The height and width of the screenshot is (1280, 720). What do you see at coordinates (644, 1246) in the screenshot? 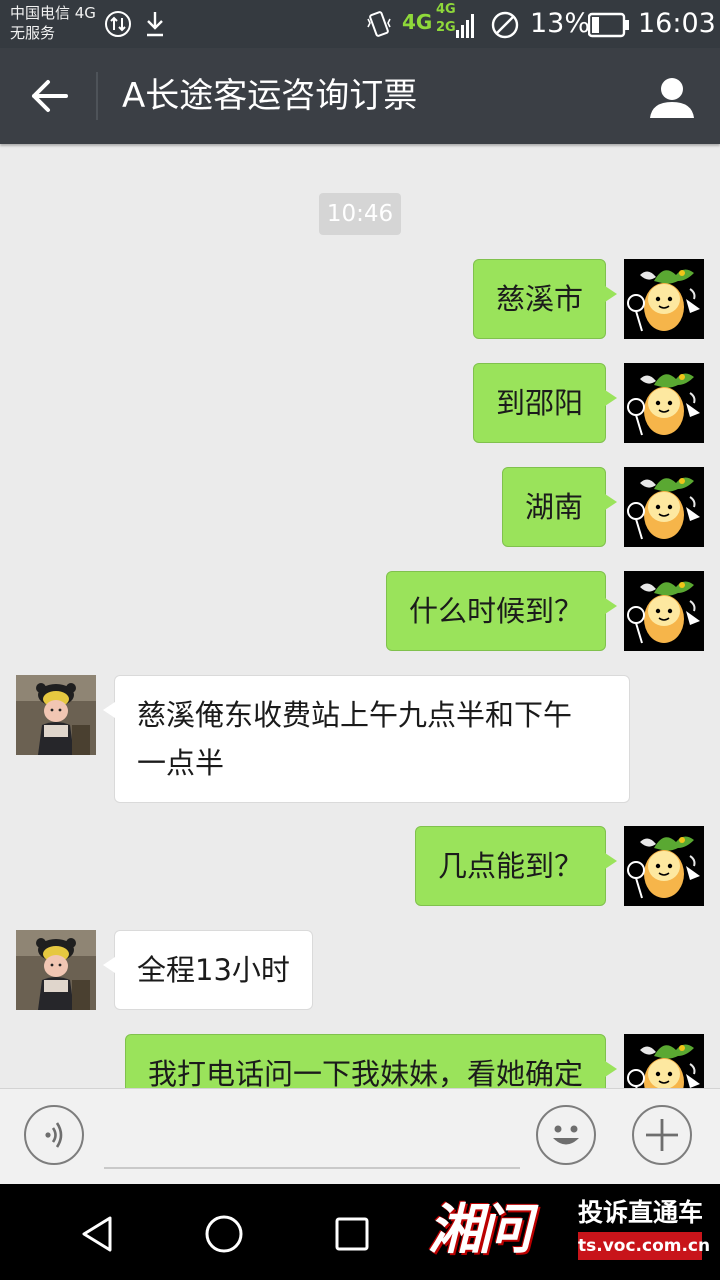
I see `watermark-url: ts.voc.com.cn` at bounding box center [644, 1246].